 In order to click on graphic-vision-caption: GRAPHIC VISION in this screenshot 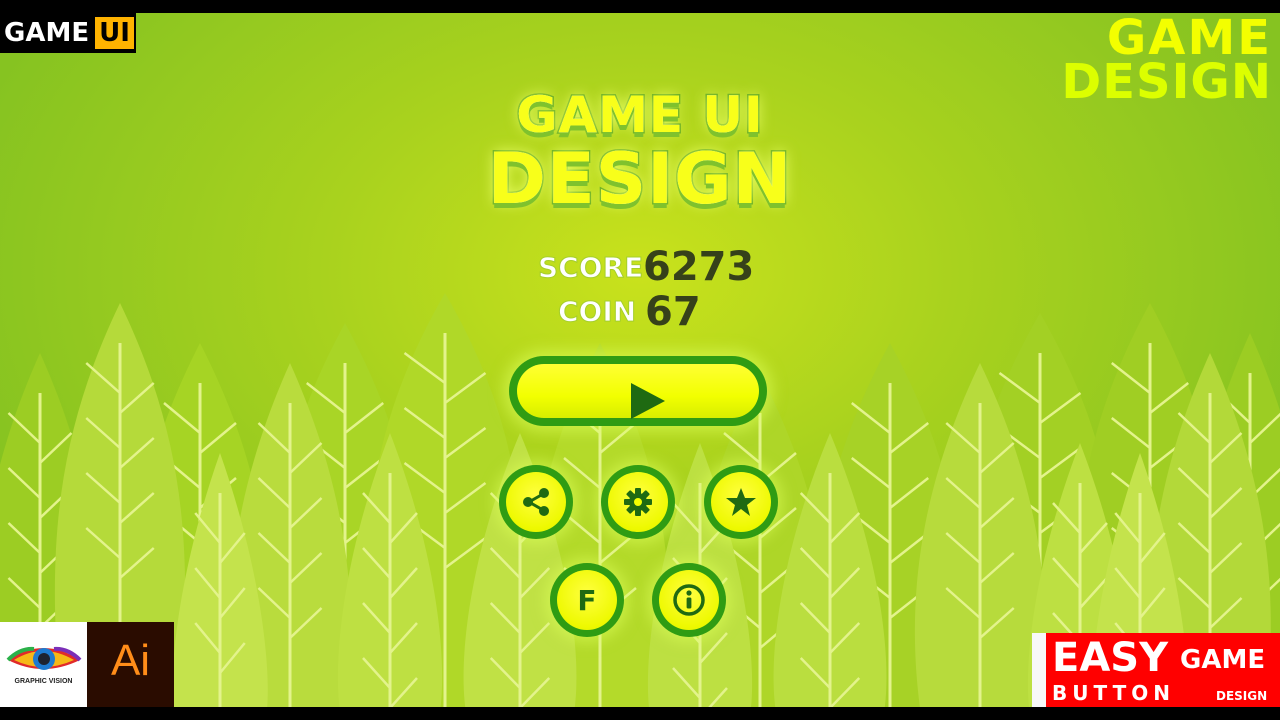, I will do `click(43, 681)`.